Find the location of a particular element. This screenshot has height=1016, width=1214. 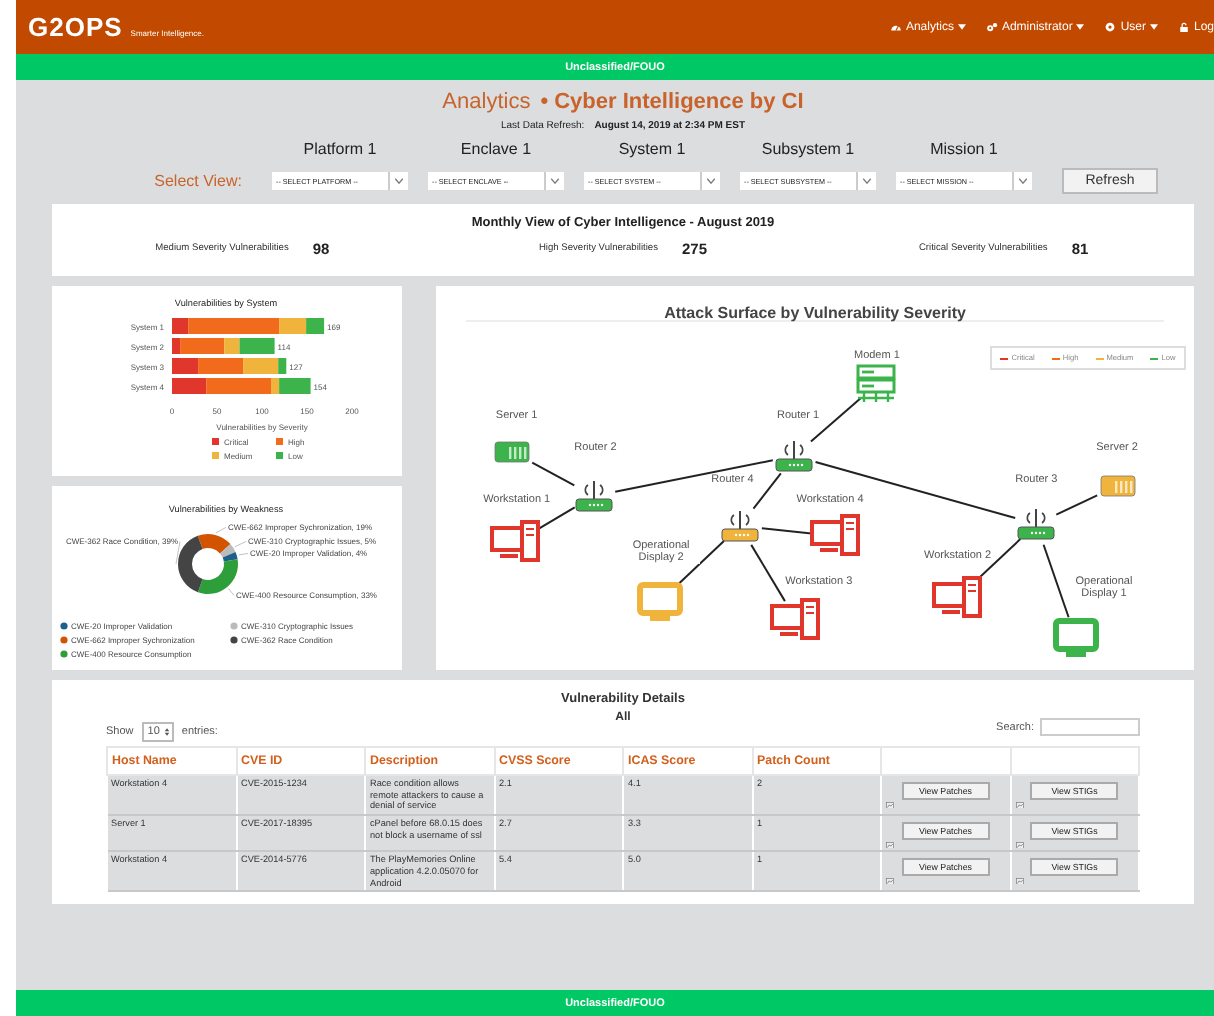

lock-icon is located at coordinates (1183, 27).